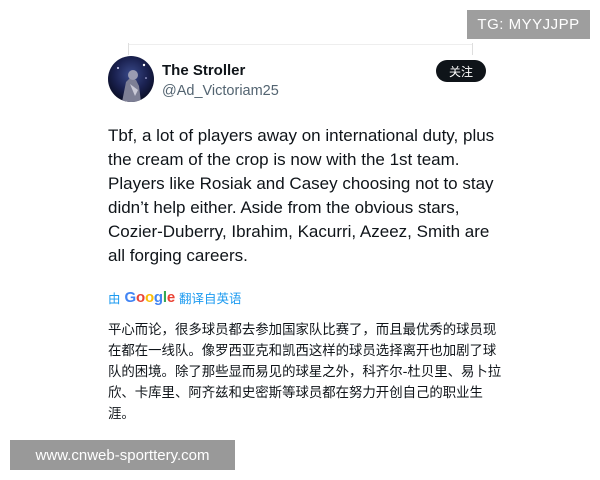 The image size is (600, 480). Describe the element at coordinates (128, 49) in the screenshot. I see `divider-tick-left` at that location.